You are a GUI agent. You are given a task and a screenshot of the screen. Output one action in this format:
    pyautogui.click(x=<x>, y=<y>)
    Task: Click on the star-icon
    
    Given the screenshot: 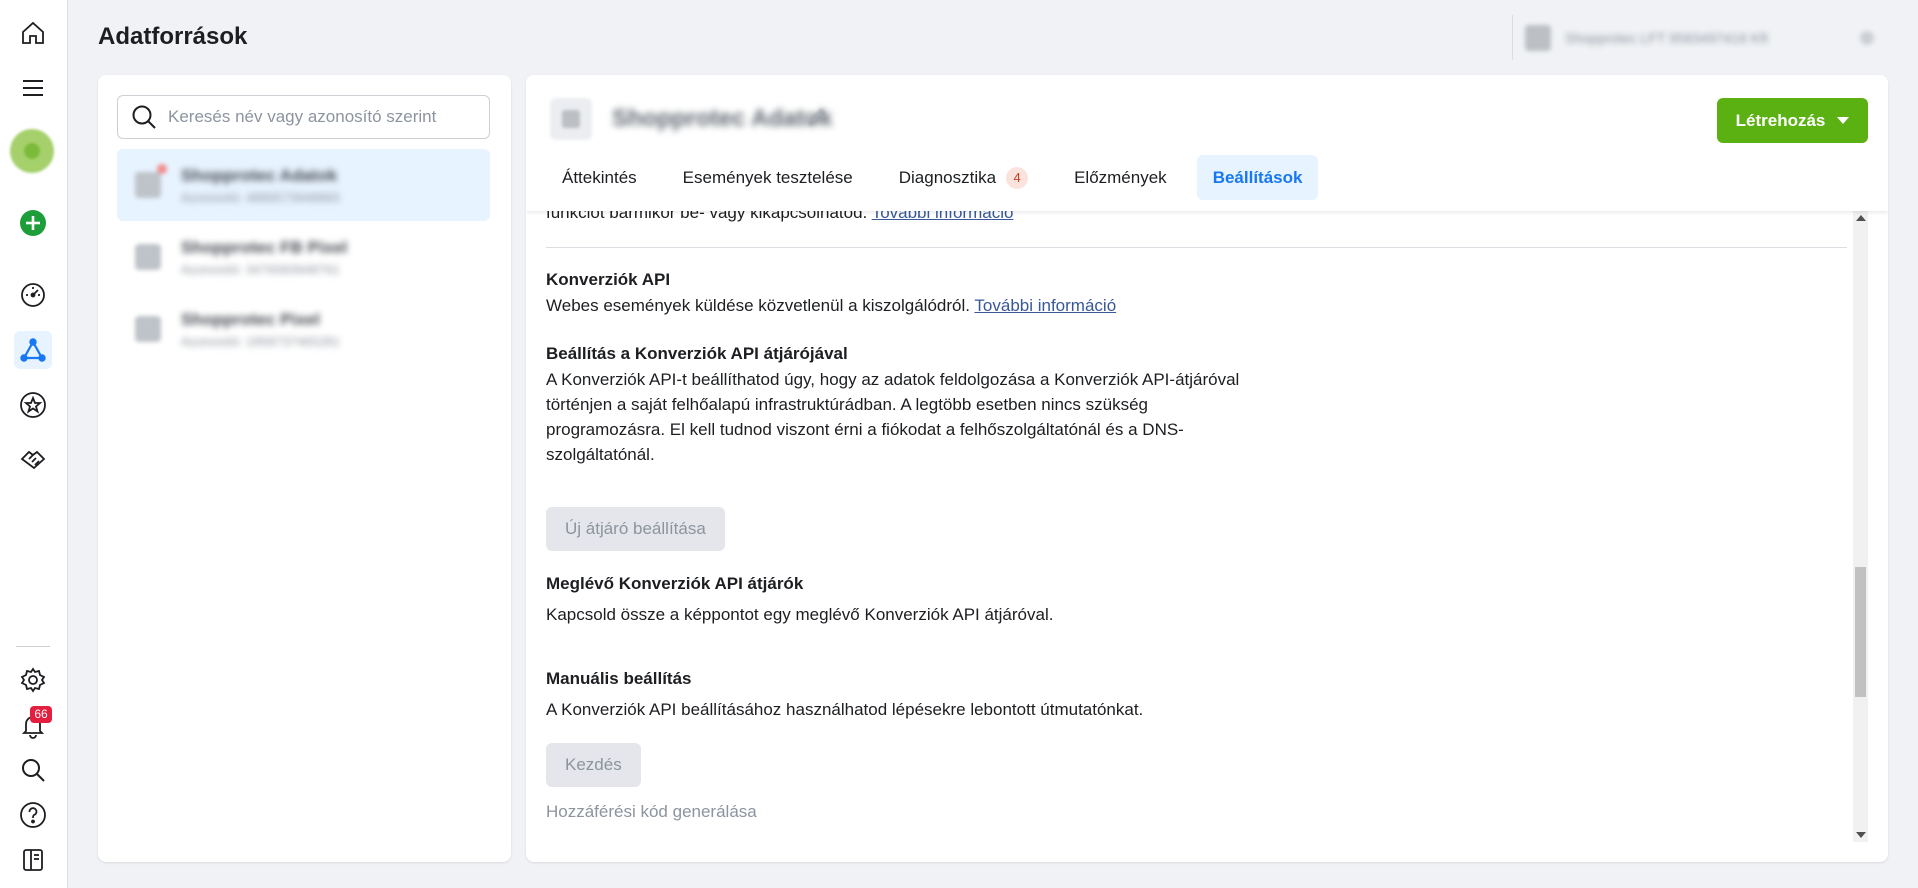 What is the action you would take?
    pyautogui.click(x=33, y=405)
    